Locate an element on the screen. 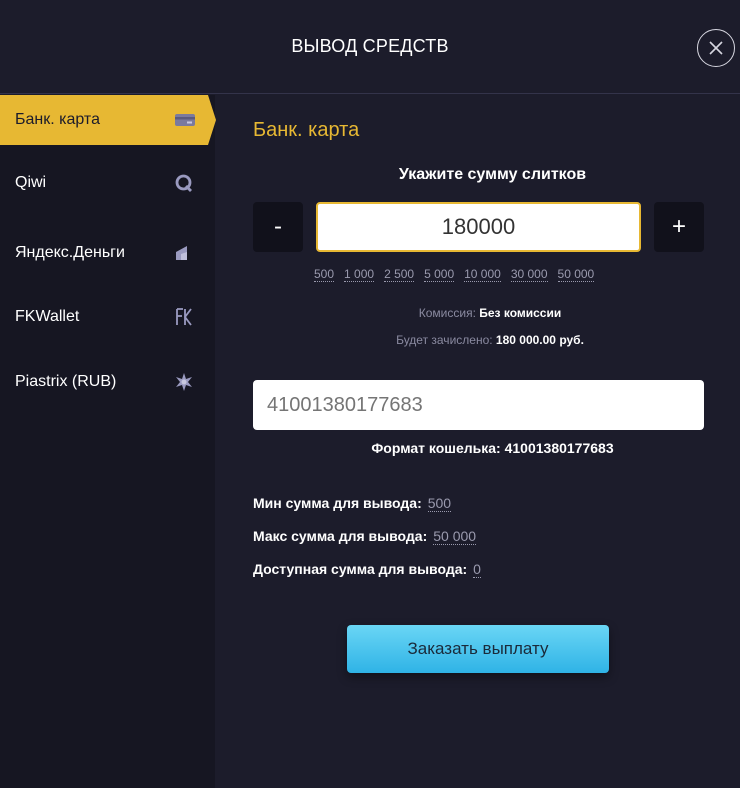 The image size is (740, 788). preset-amount: 1 000 is located at coordinates (359, 274).